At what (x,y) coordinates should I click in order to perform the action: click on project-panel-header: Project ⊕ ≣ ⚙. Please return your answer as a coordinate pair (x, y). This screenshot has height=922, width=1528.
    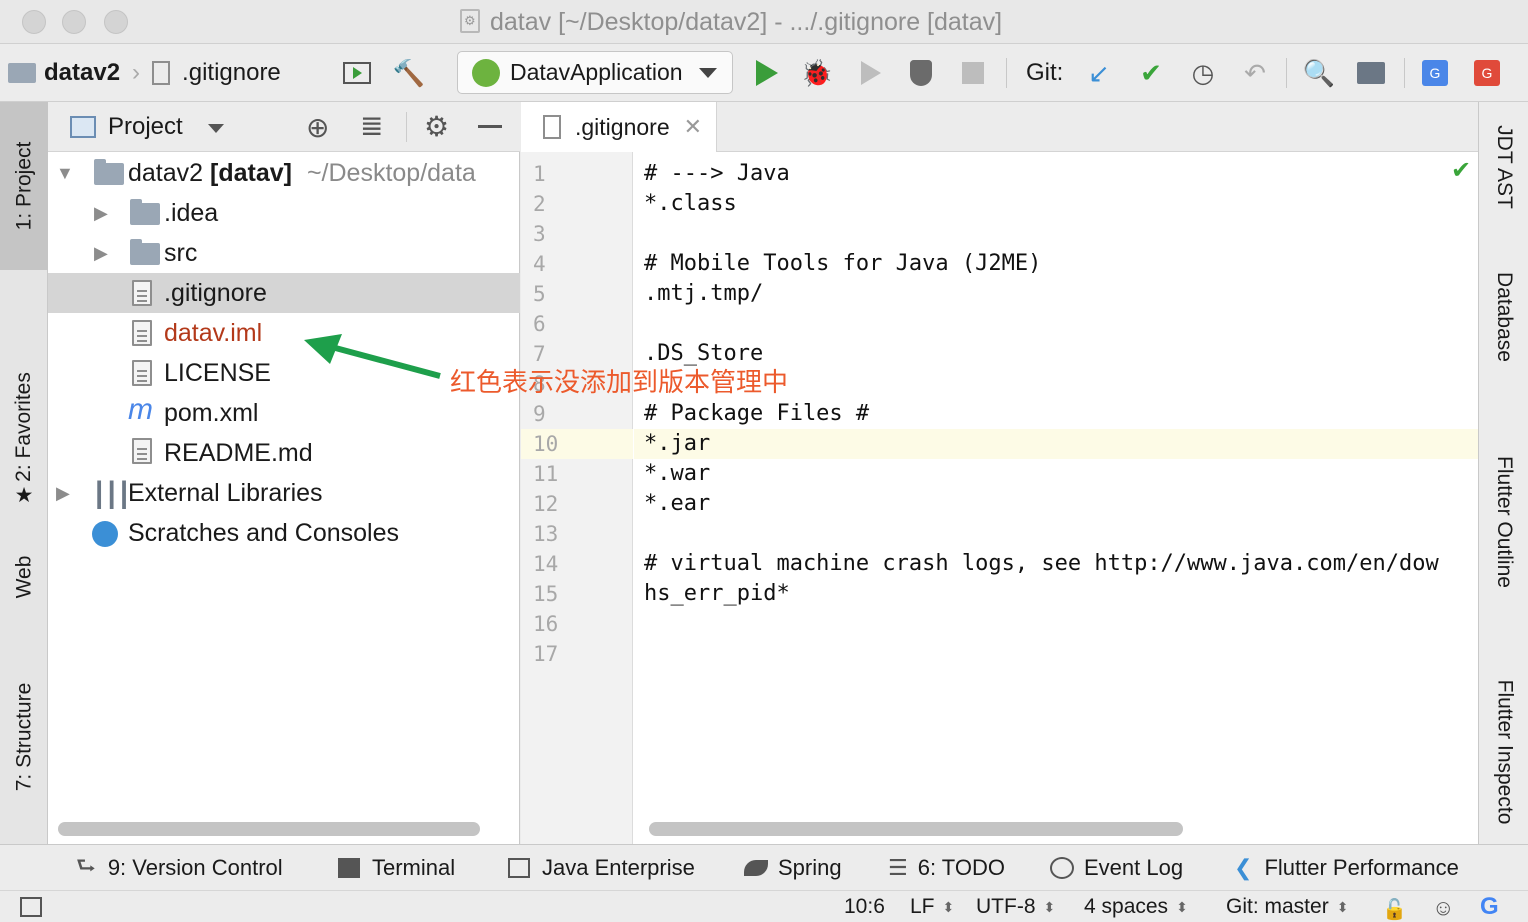
    Looking at the image, I should click on (284, 127).